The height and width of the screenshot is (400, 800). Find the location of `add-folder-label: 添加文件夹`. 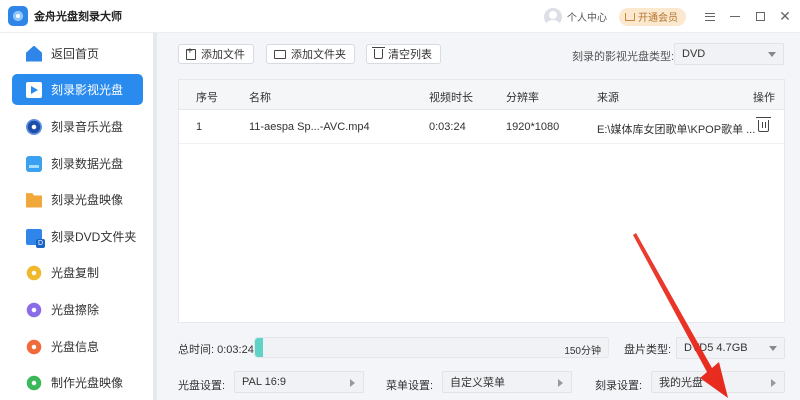

add-folder-label: 添加文件夹 is located at coordinates (318, 55).